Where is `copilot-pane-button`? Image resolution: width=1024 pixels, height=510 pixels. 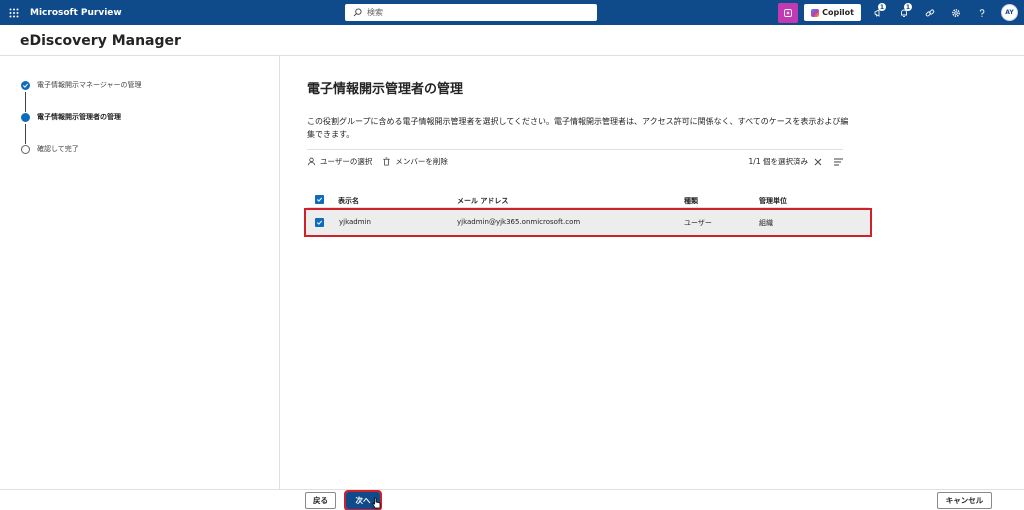
copilot-pane-button is located at coordinates (788, 12).